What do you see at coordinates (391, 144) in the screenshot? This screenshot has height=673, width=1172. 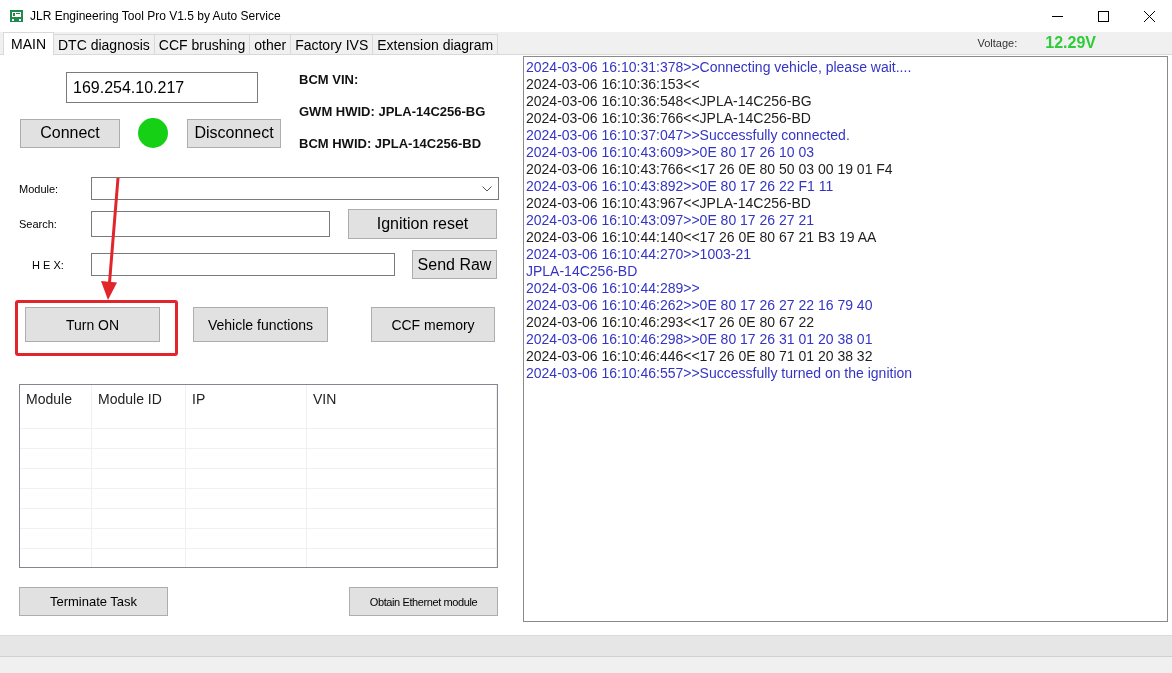 I see `vehicle-info-text: BCM HWID: JPLA-14C256-BD` at bounding box center [391, 144].